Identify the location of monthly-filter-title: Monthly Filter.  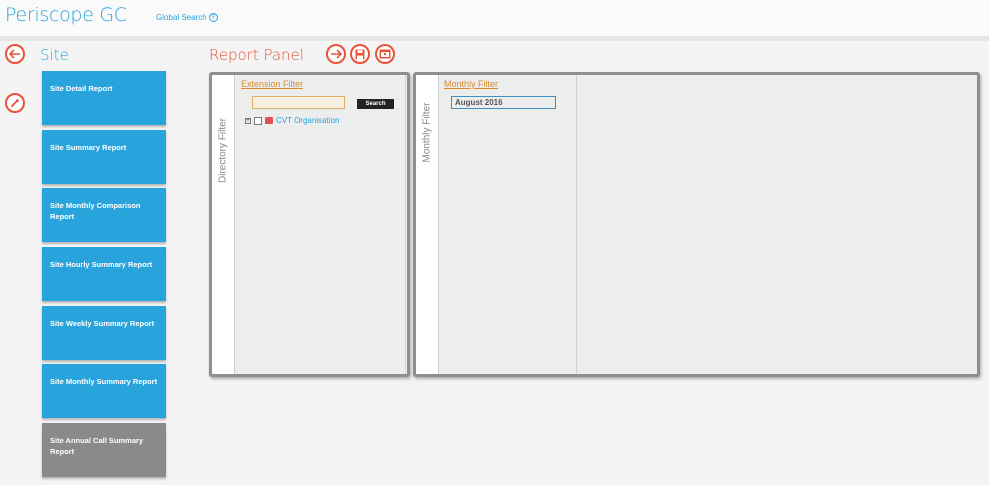
(471, 84).